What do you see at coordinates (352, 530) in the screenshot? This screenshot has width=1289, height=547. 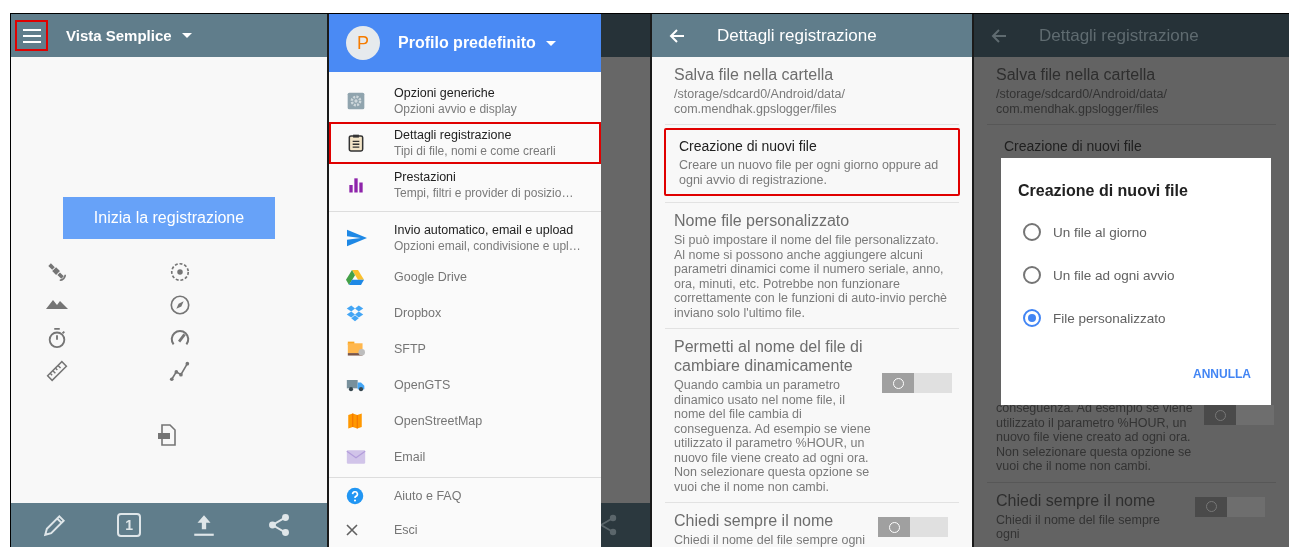 I see `close-icon` at bounding box center [352, 530].